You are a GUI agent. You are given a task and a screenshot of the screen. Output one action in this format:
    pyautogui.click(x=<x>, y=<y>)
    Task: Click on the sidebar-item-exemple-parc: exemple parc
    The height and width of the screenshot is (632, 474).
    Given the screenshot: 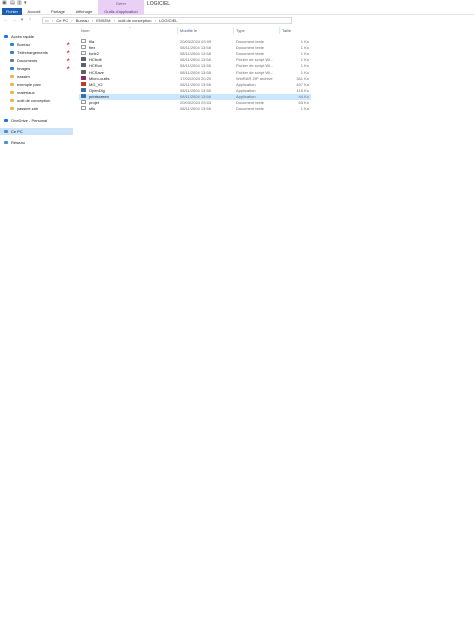 What is the action you would take?
    pyautogui.click(x=36, y=84)
    